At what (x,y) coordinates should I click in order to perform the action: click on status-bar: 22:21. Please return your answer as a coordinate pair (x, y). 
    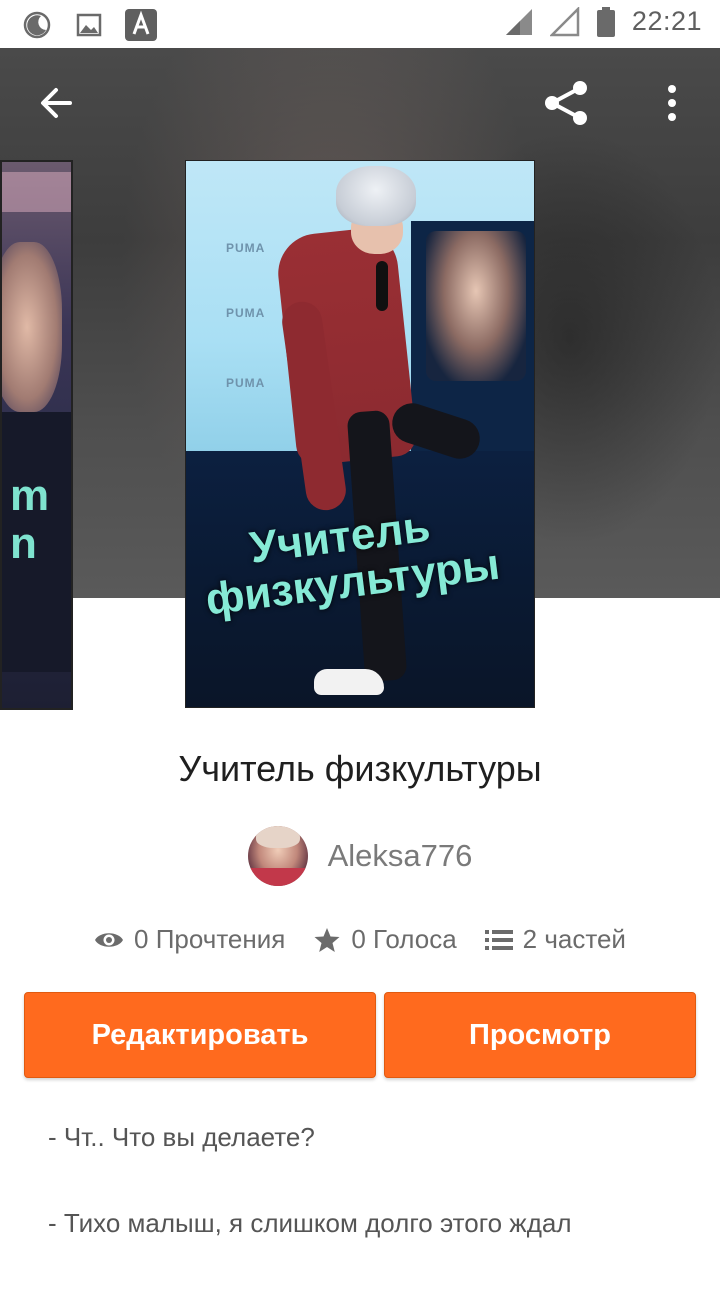
    Looking at the image, I should click on (360, 24).